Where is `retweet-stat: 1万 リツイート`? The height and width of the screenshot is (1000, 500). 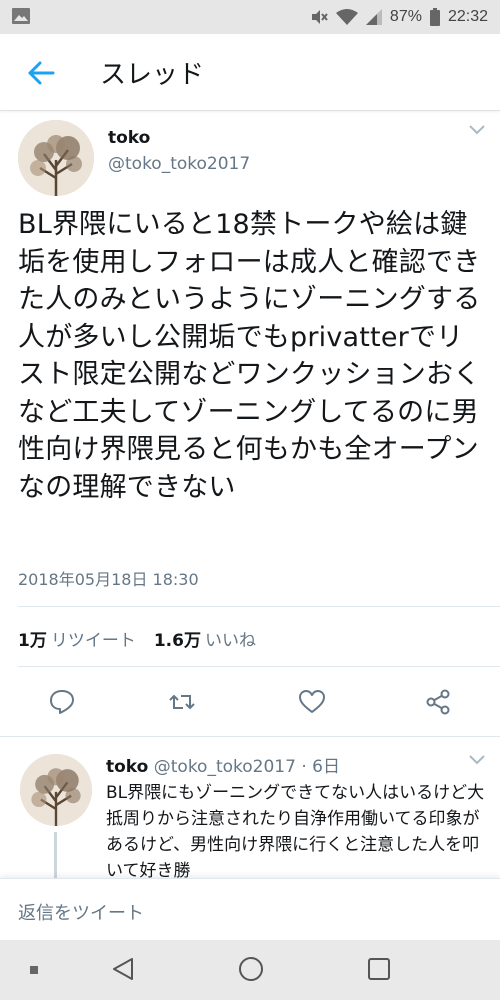 retweet-stat: 1万 リツイート is located at coordinates (77, 638).